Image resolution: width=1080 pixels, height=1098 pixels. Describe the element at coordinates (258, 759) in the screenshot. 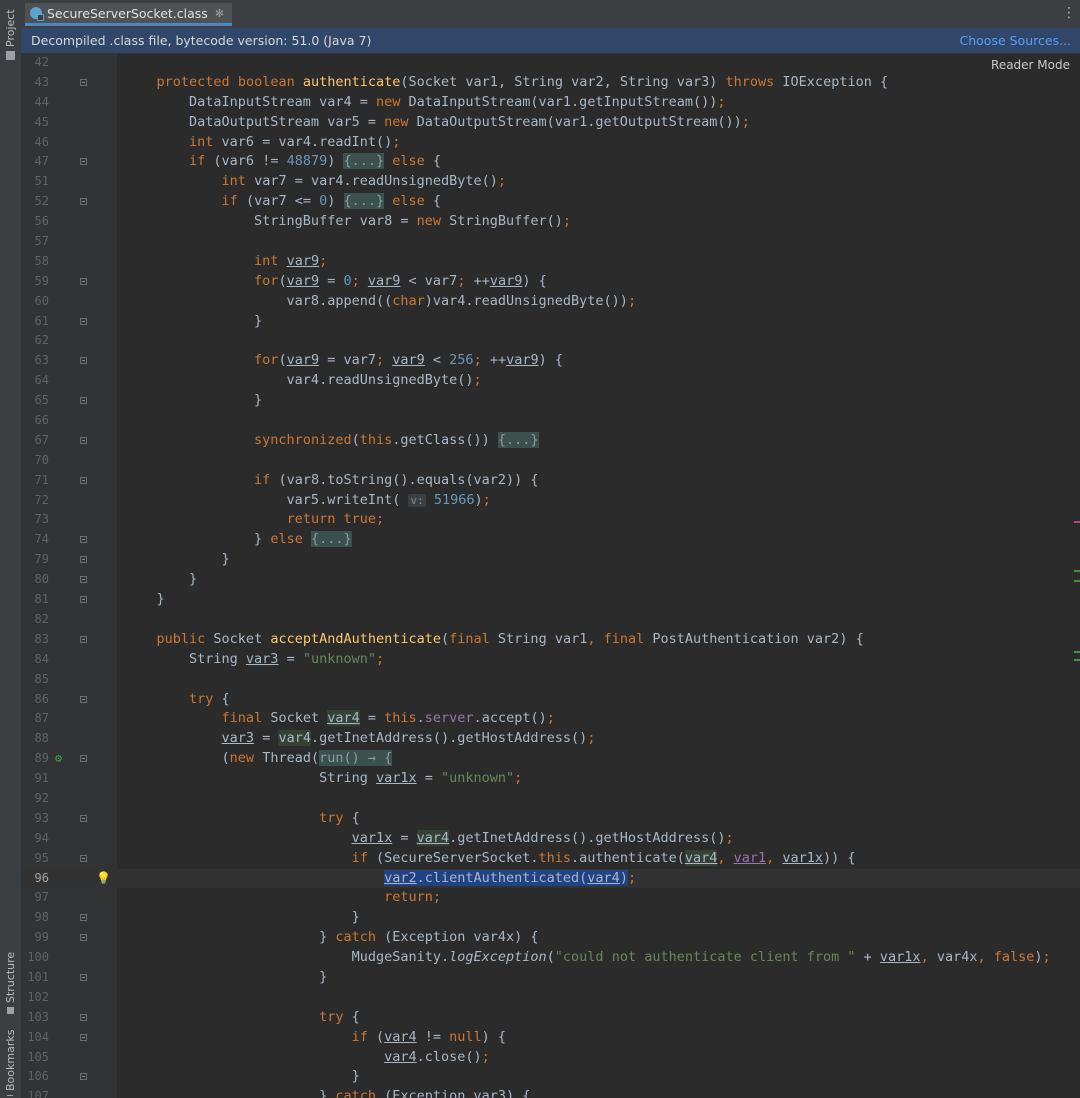

I see `code-text: (new Thread(run() → {` at that location.